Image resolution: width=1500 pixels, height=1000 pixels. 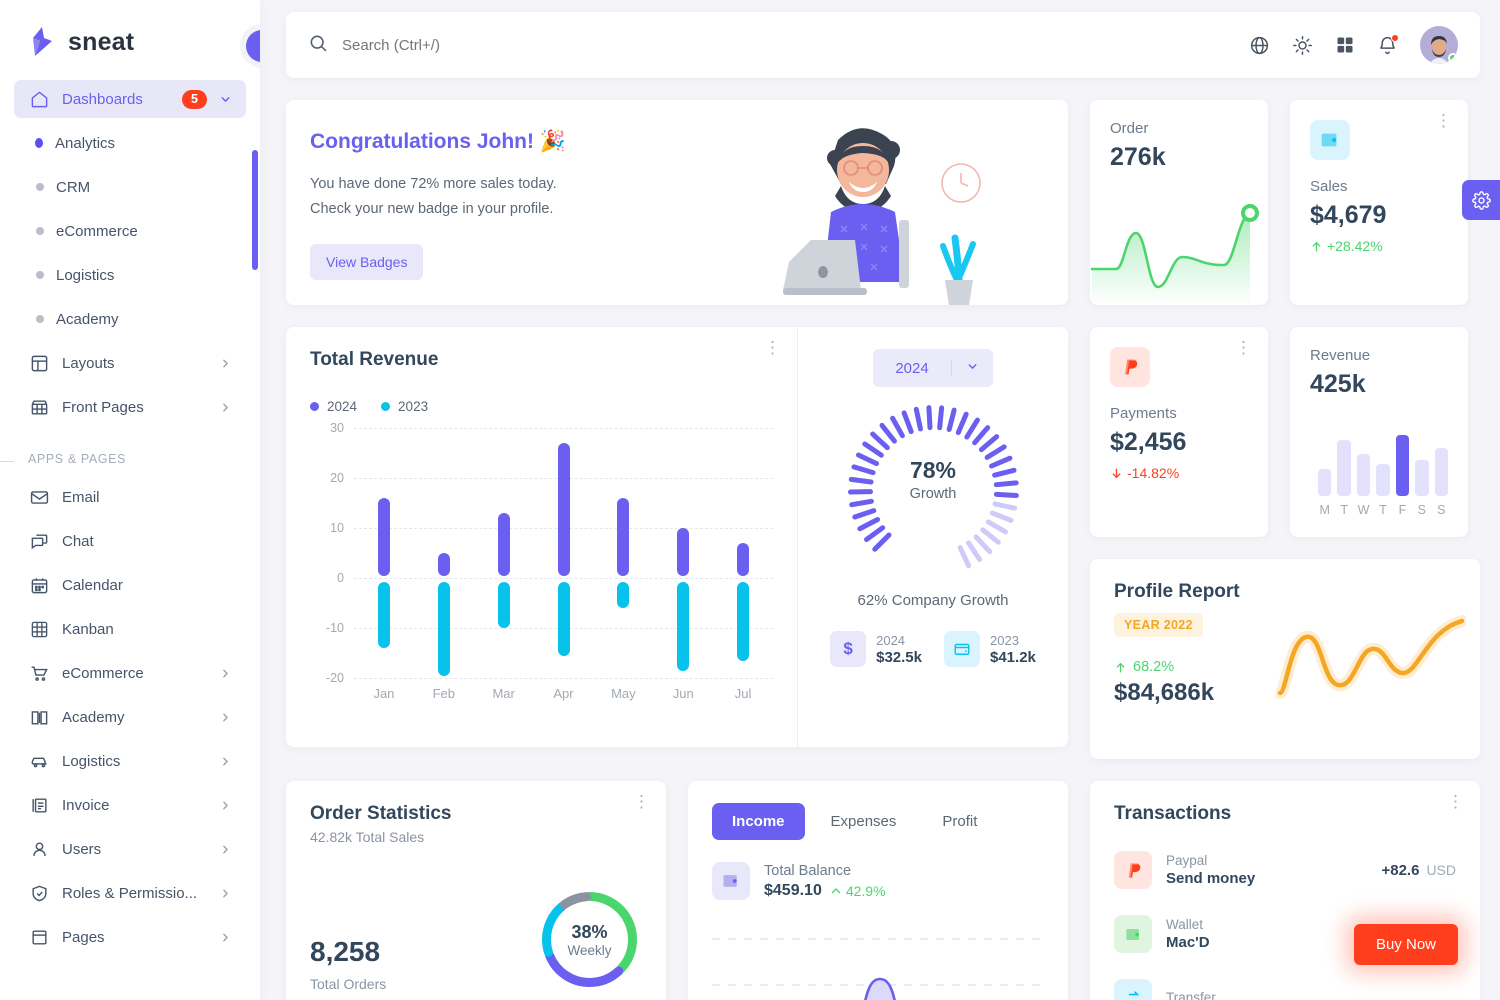 What do you see at coordinates (933, 479) in the screenshot?
I see `gauge-center-label: 78% Growth` at bounding box center [933, 479].